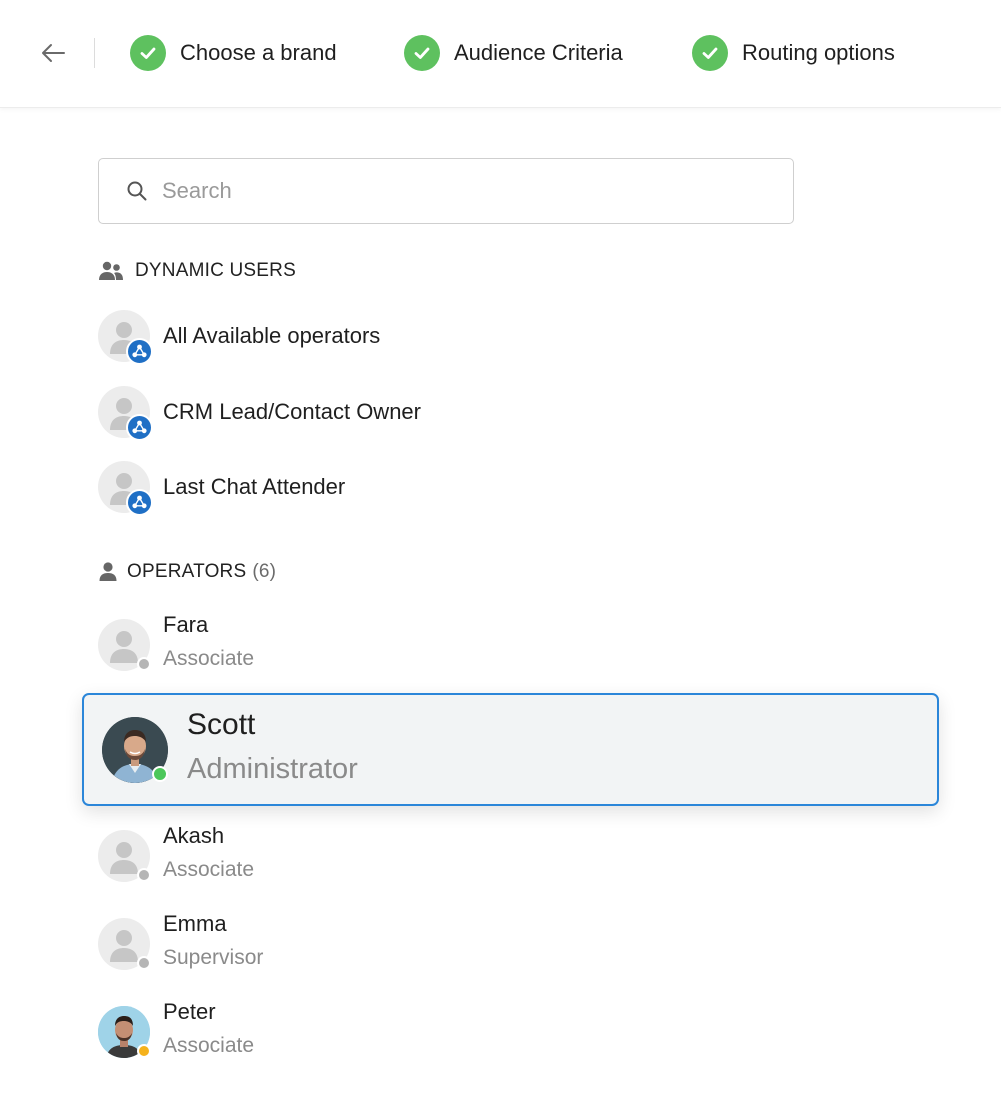 This screenshot has width=1001, height=1093. What do you see at coordinates (144, 1051) in the screenshot?
I see `status-away-indicator` at bounding box center [144, 1051].